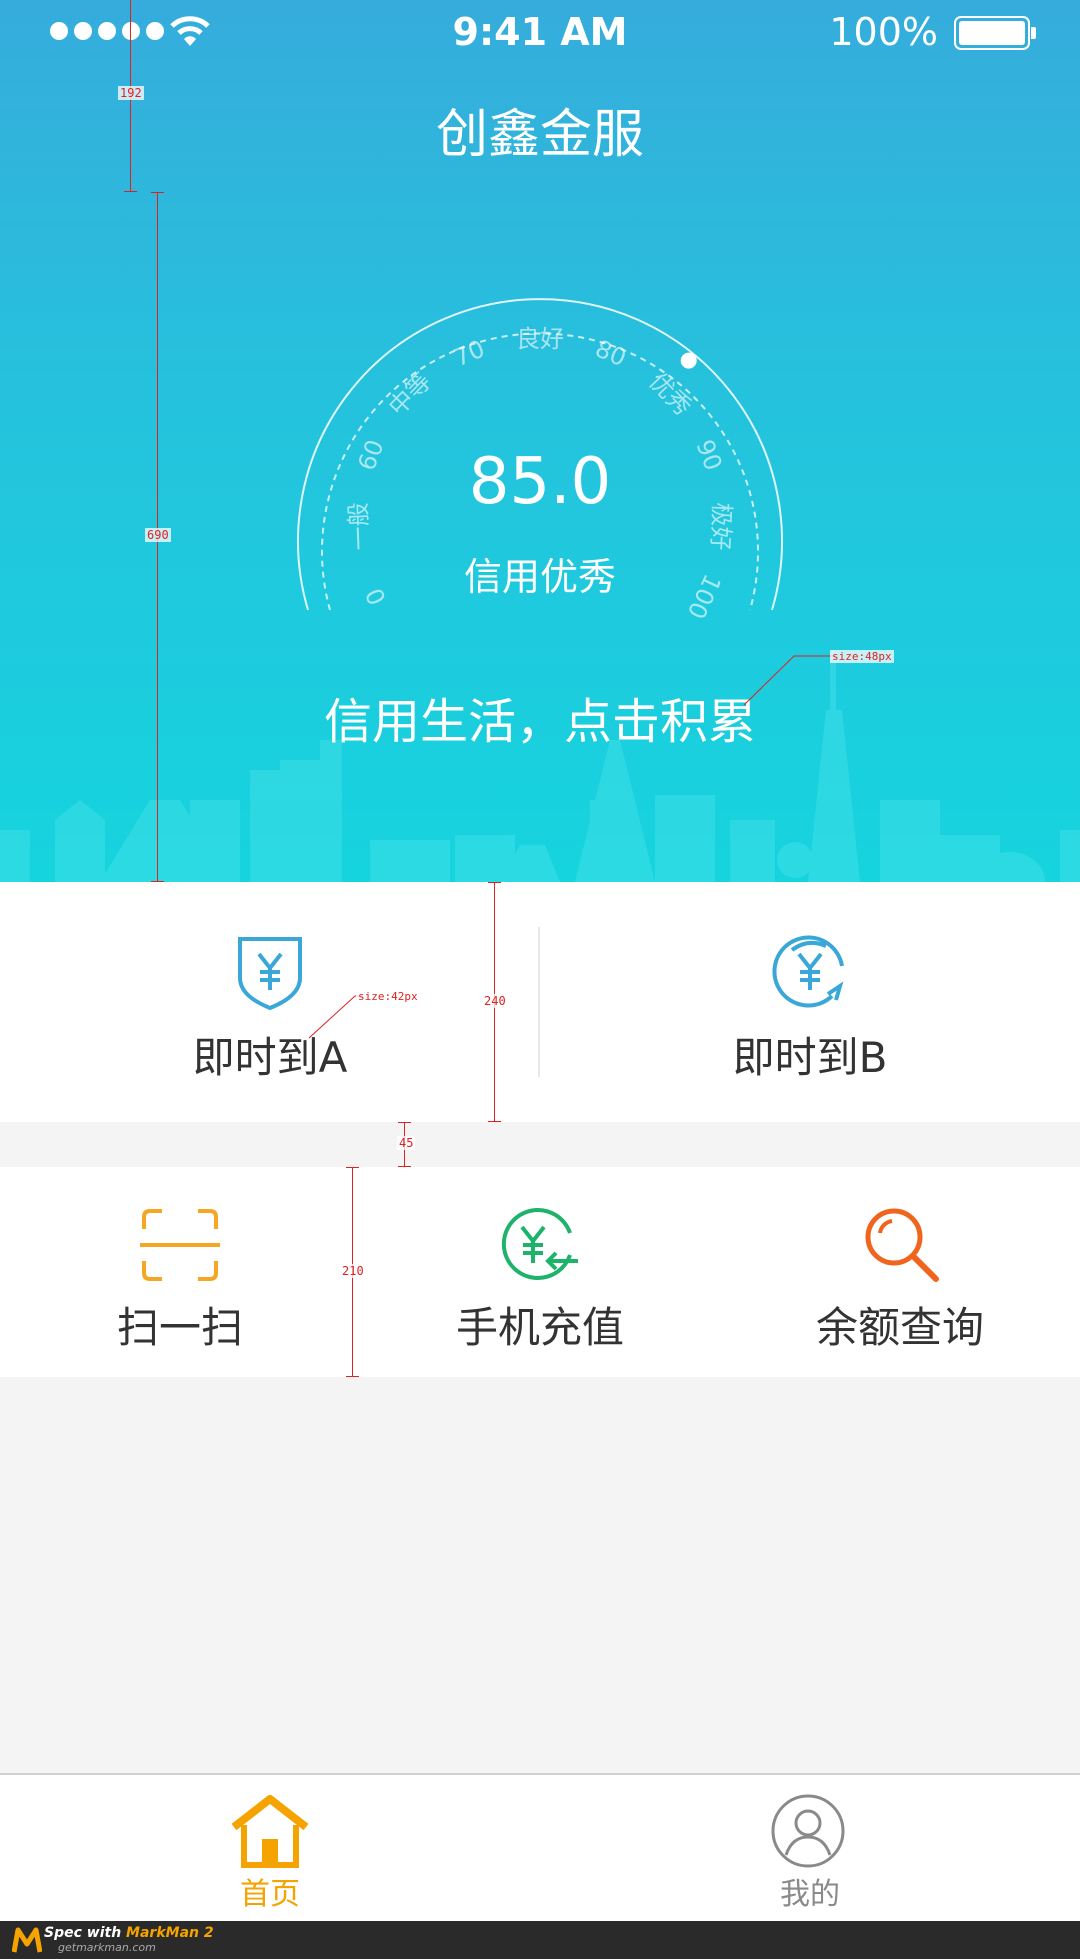 The height and width of the screenshot is (1959, 1080). Describe the element at coordinates (610, 354) in the screenshot. I see `gauge-label: 80` at that location.